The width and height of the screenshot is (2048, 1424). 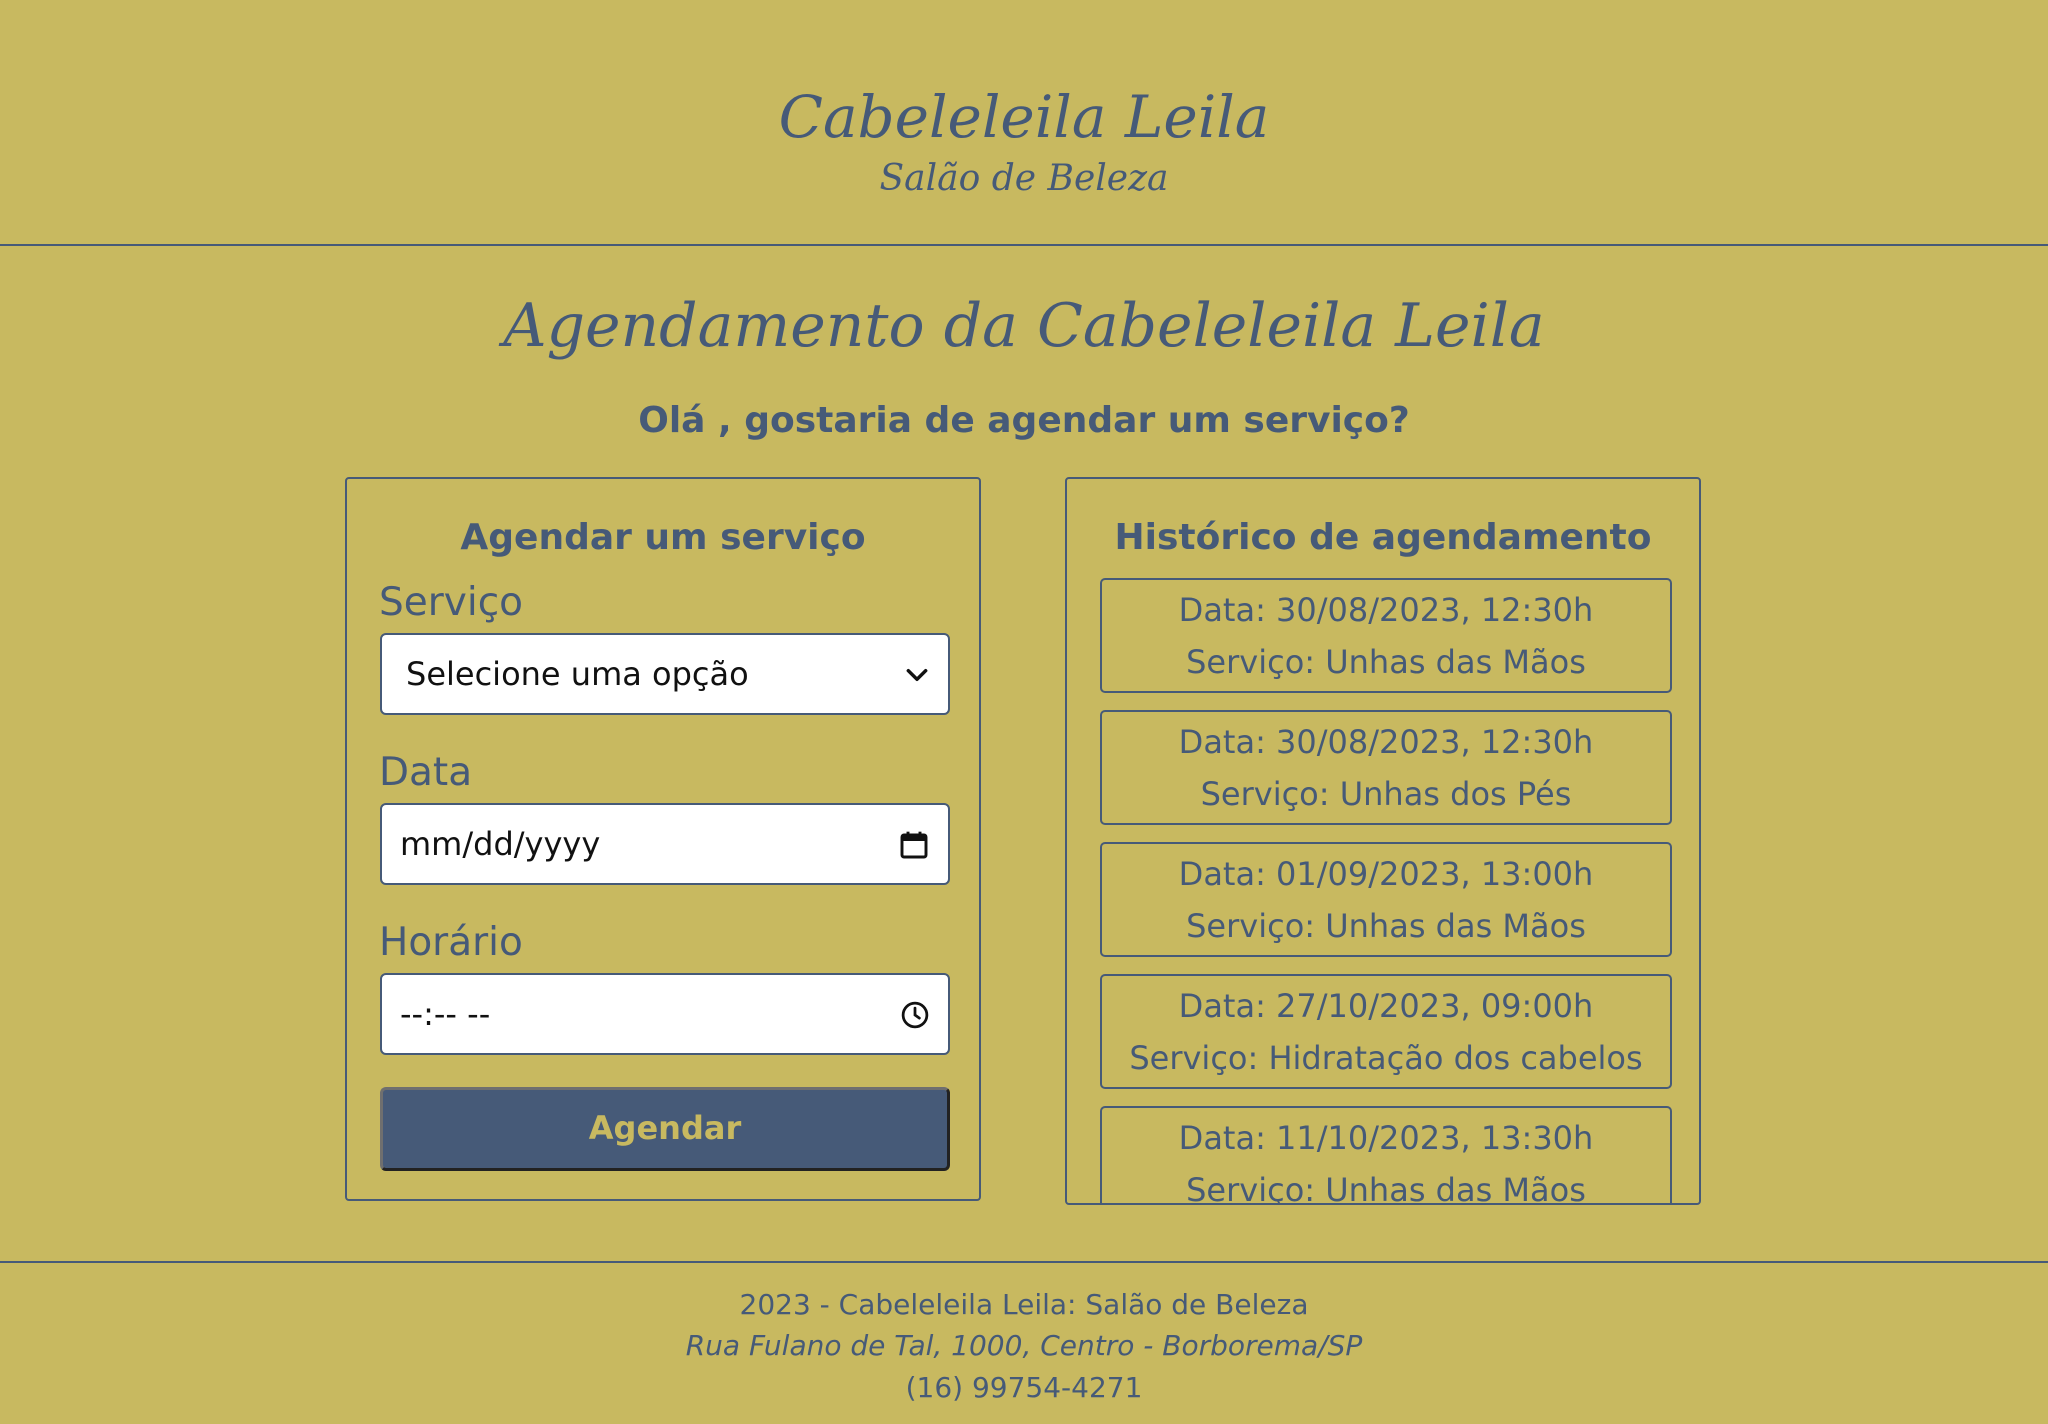 What do you see at coordinates (1024, 420) in the screenshot?
I see `greeting-text: Olá , gostaria de agendar um serviço?` at bounding box center [1024, 420].